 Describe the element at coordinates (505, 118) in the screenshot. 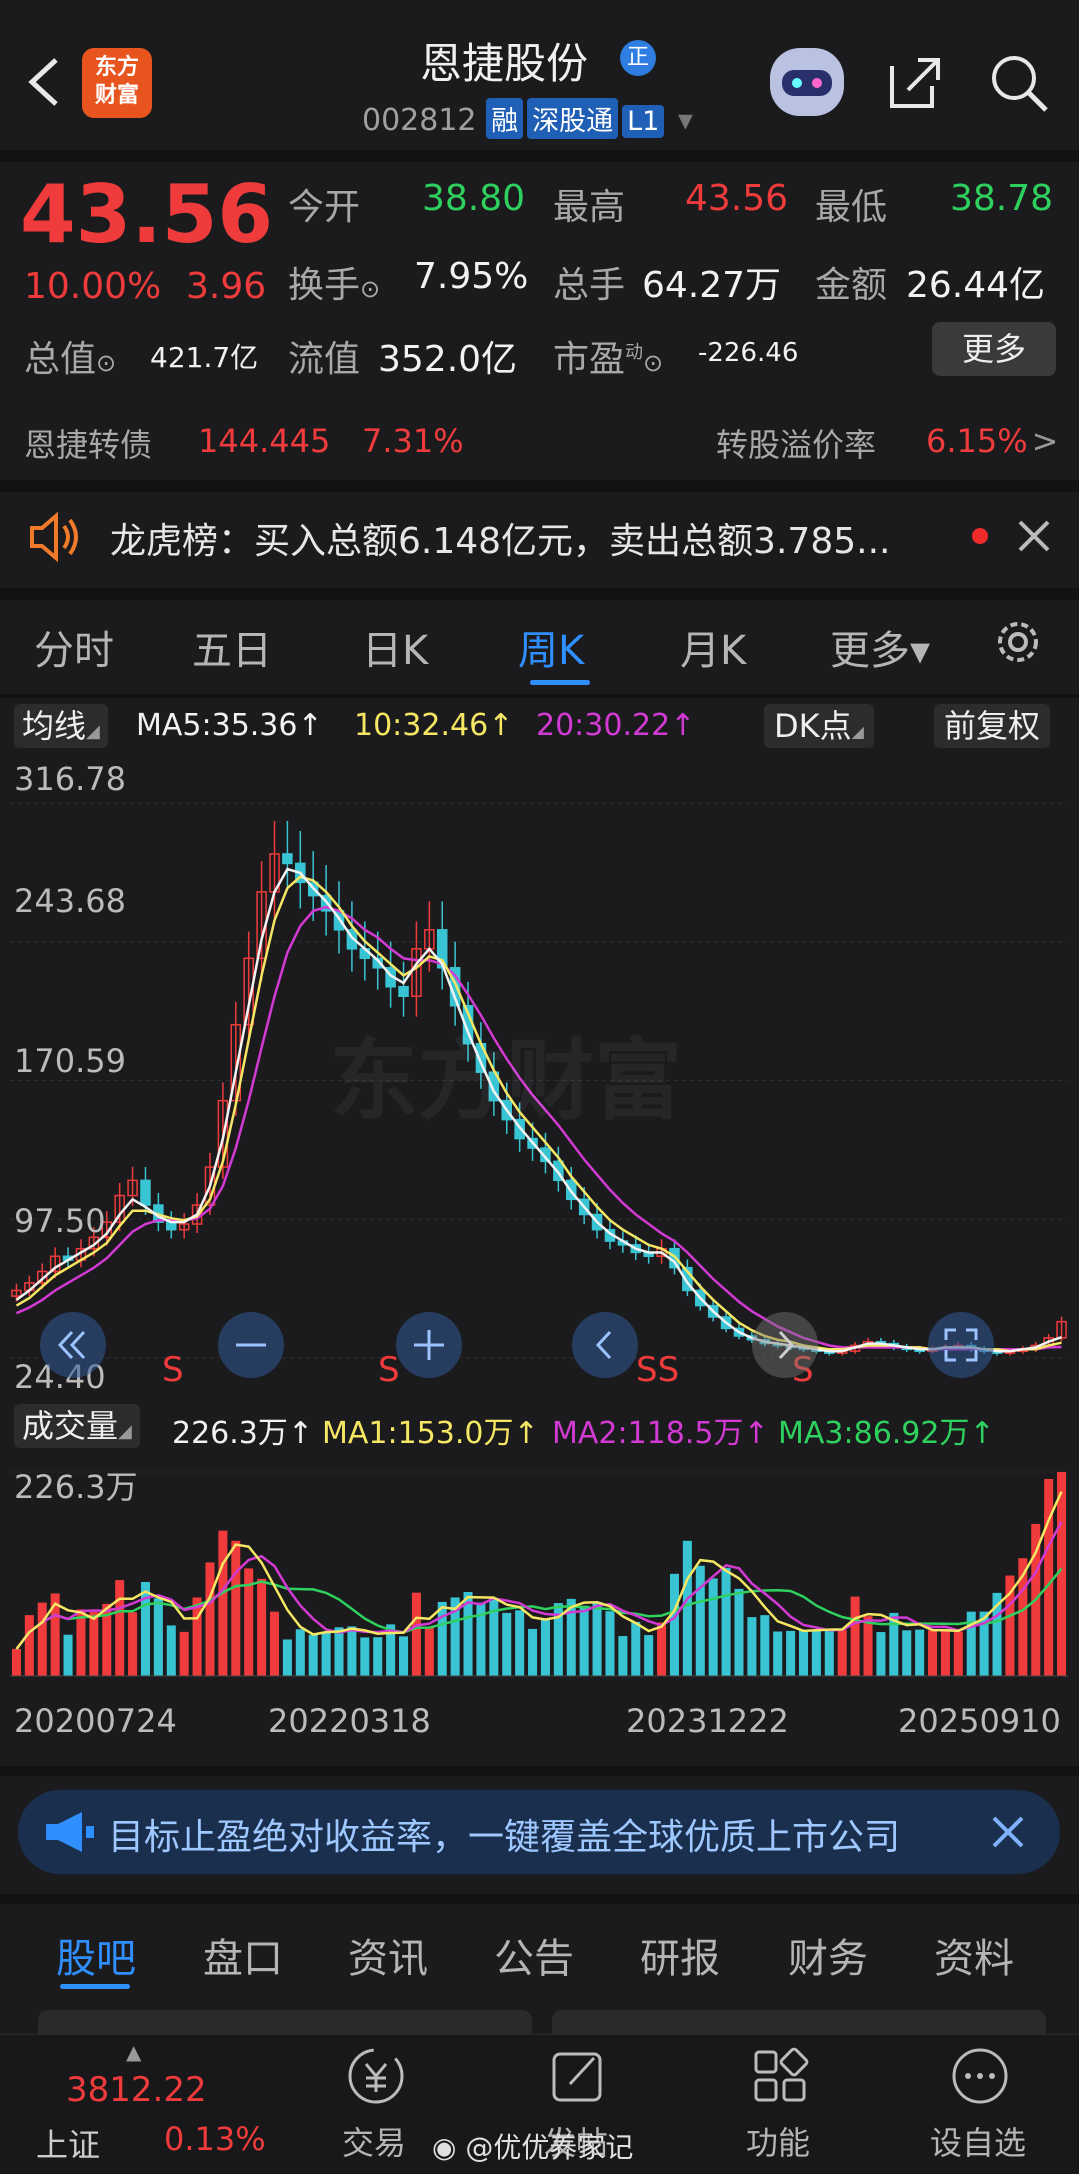

I see `tag-margin: 融` at that location.